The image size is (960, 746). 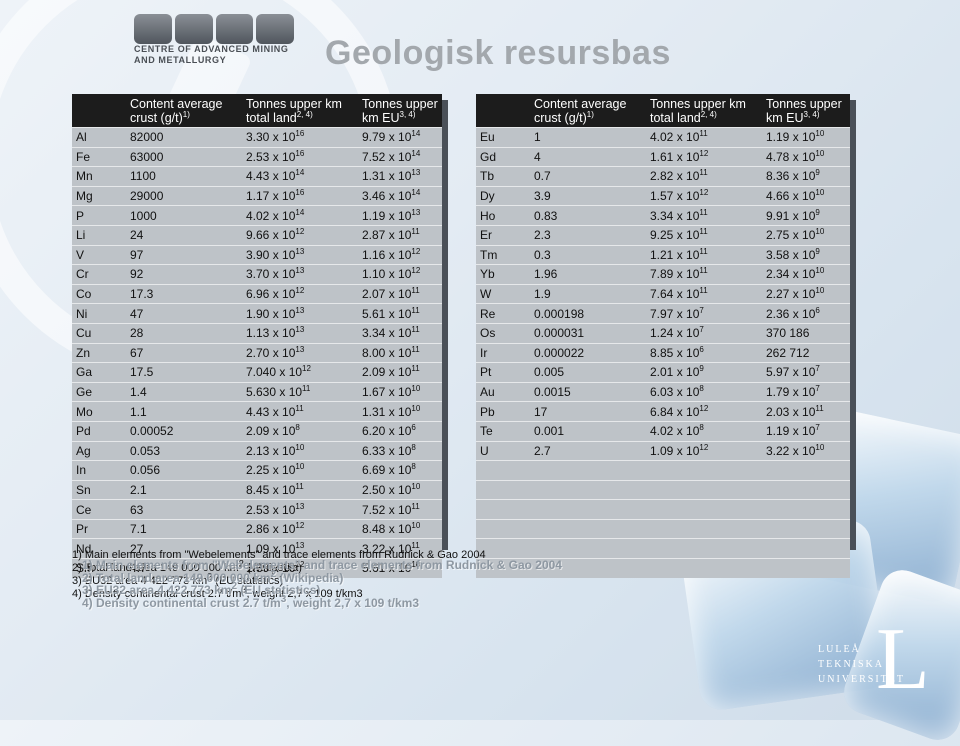 I want to click on table-row: Ag 0.053 2.13 x 1010 6.33 x 108, so click(x=257, y=450).